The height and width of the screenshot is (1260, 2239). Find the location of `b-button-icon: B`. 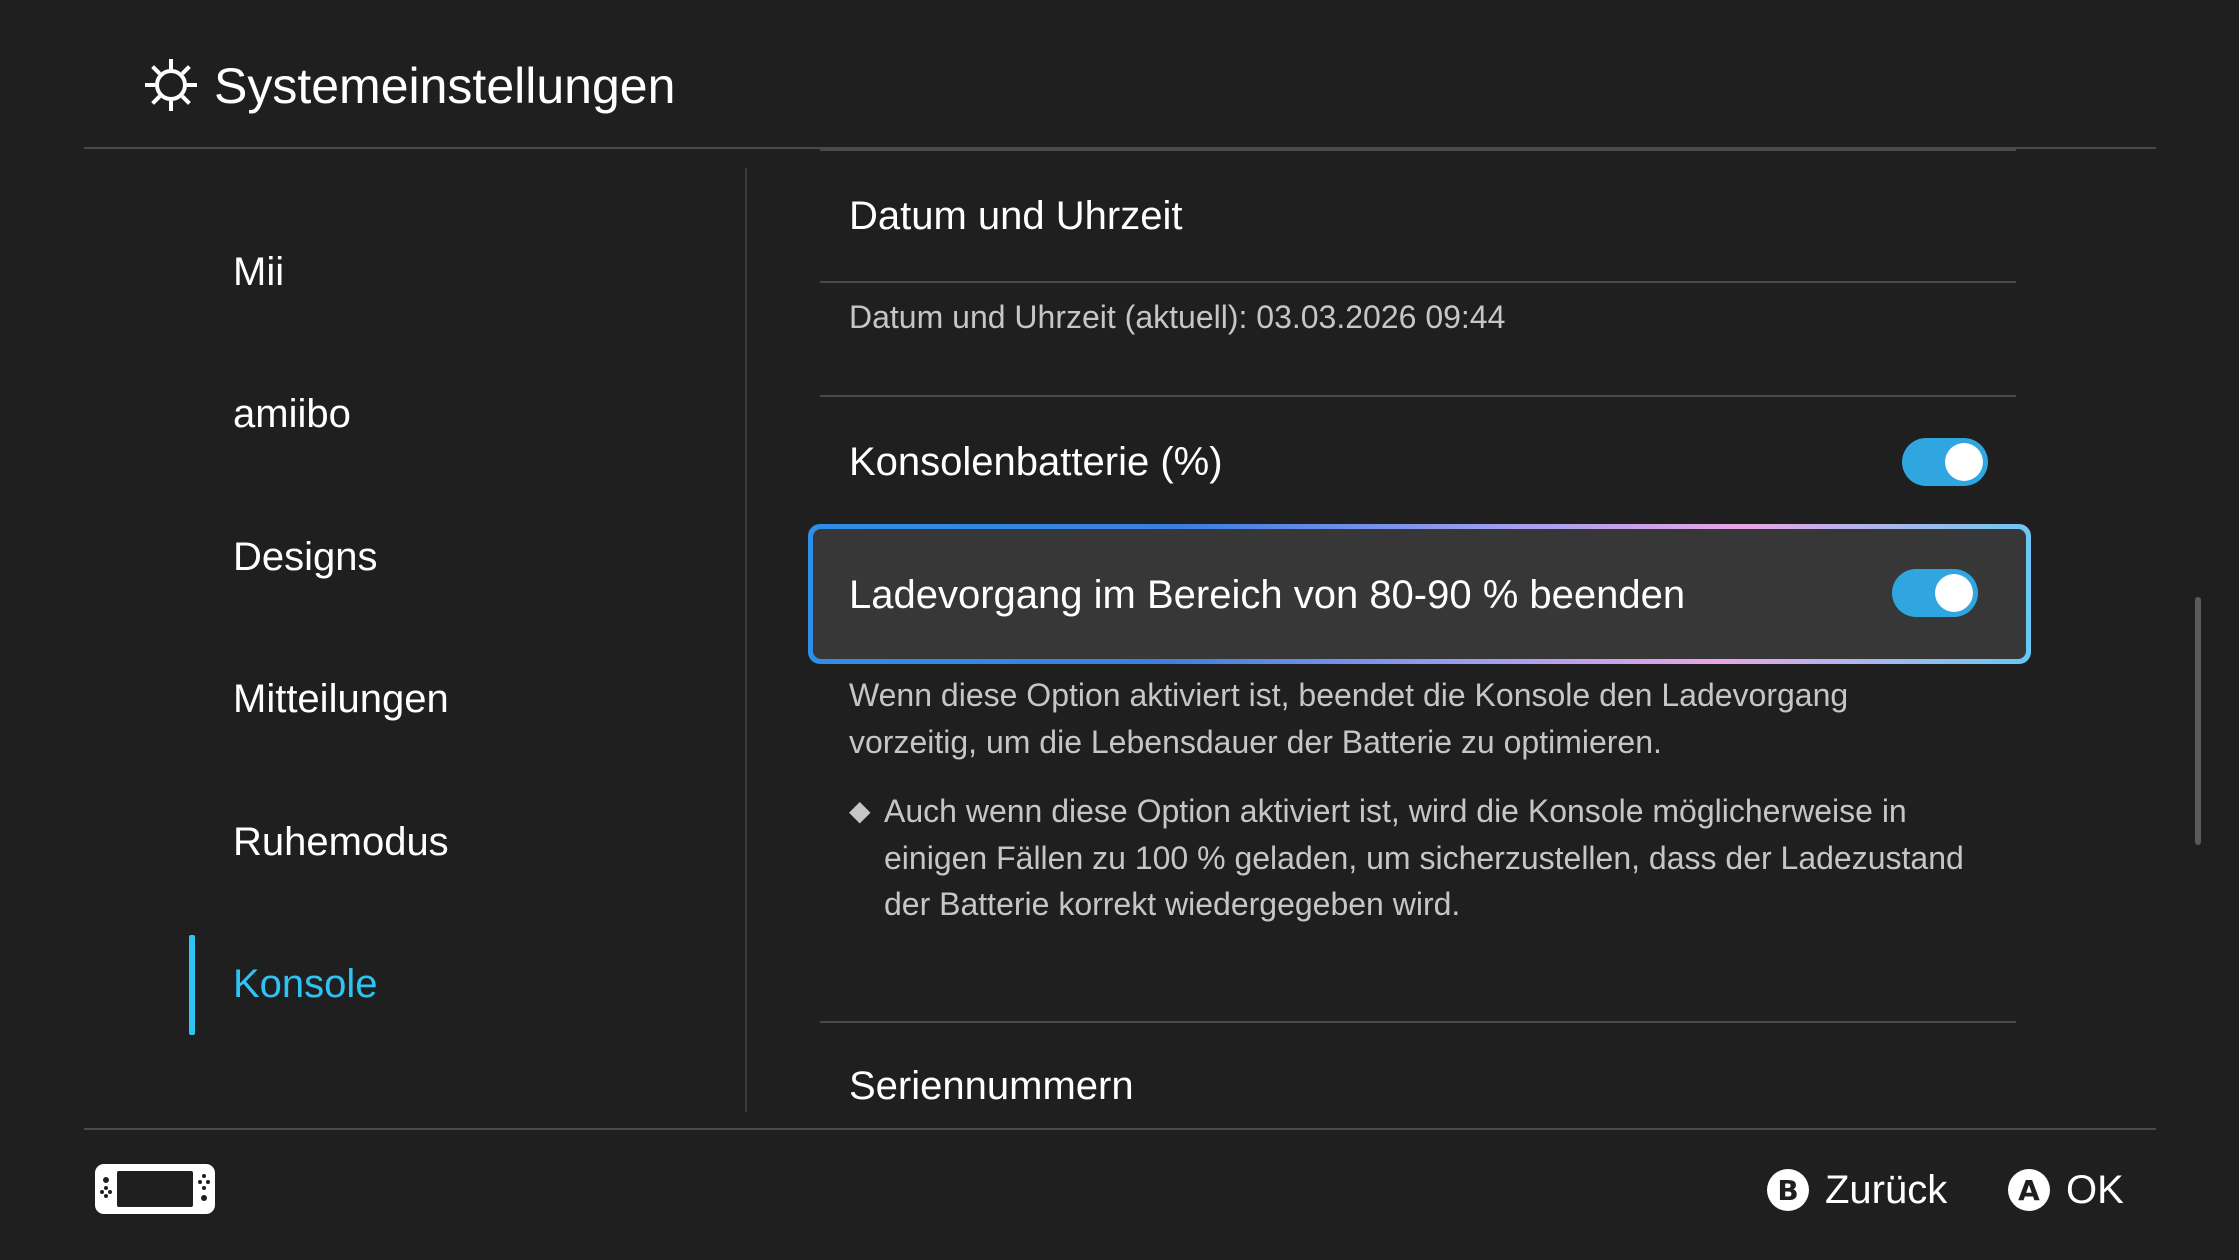

b-button-icon: B is located at coordinates (1788, 1190).